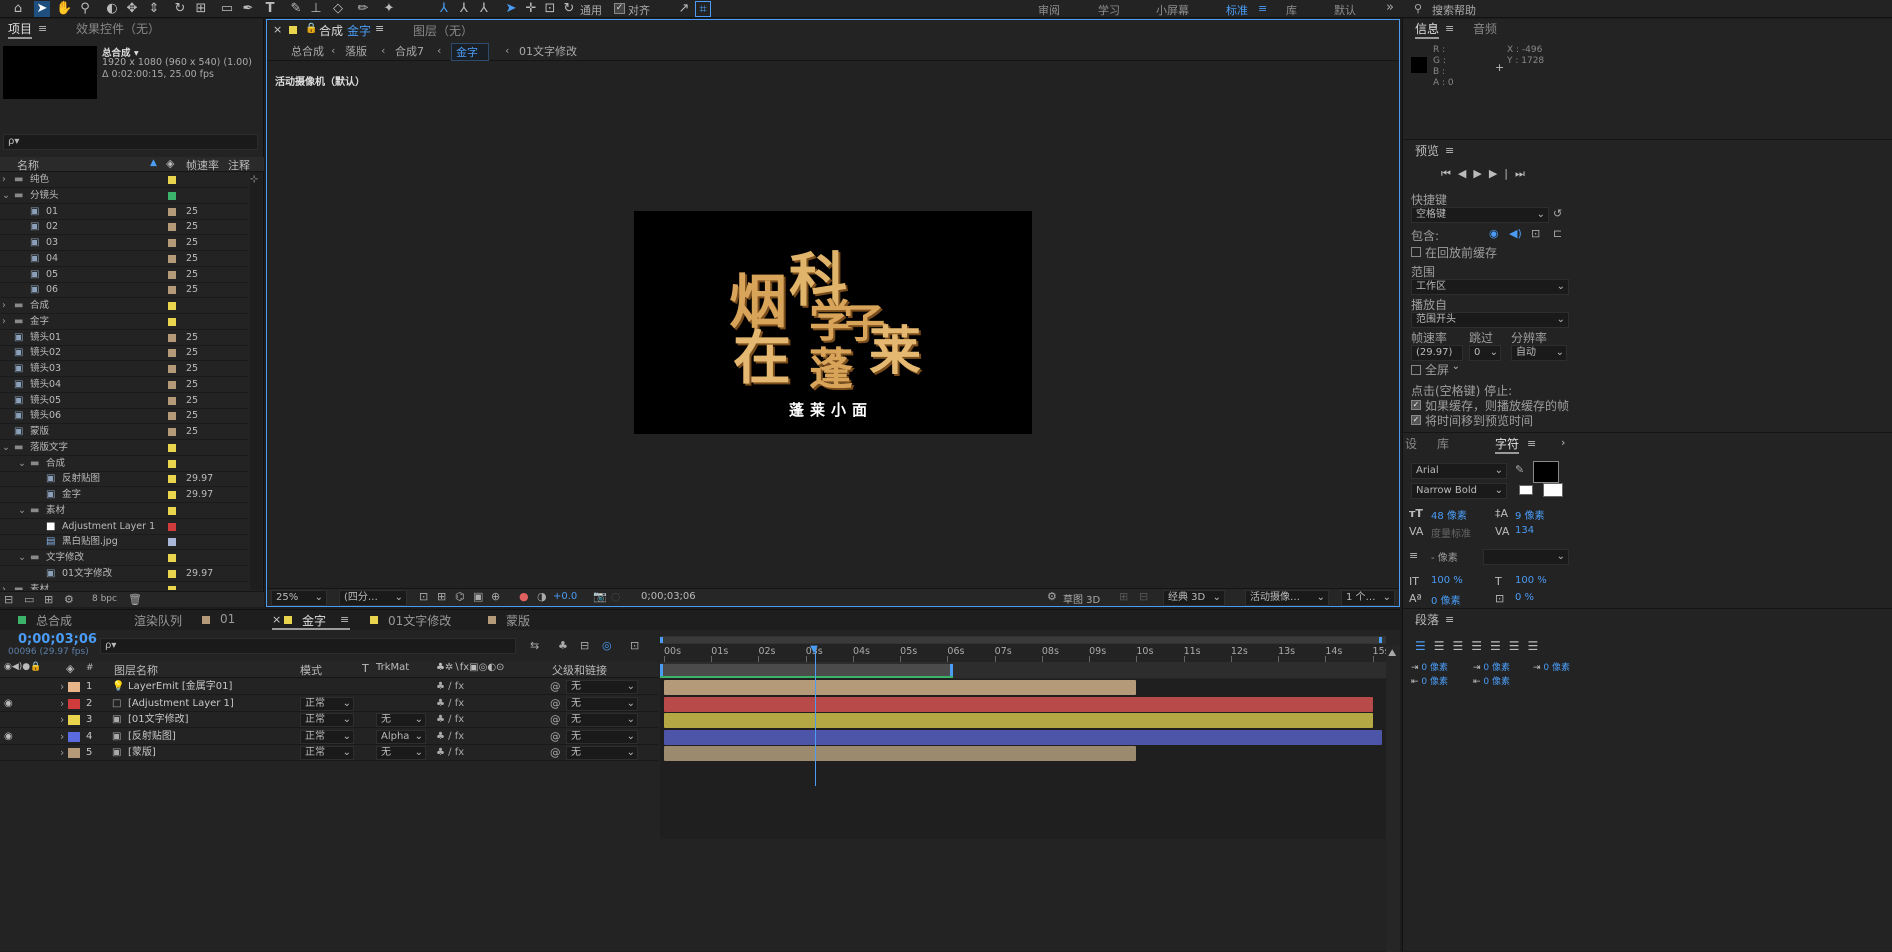 Image resolution: width=1892 pixels, height=952 pixels. Describe the element at coordinates (1443, 444) in the screenshot. I see `tab-library: 库` at that location.